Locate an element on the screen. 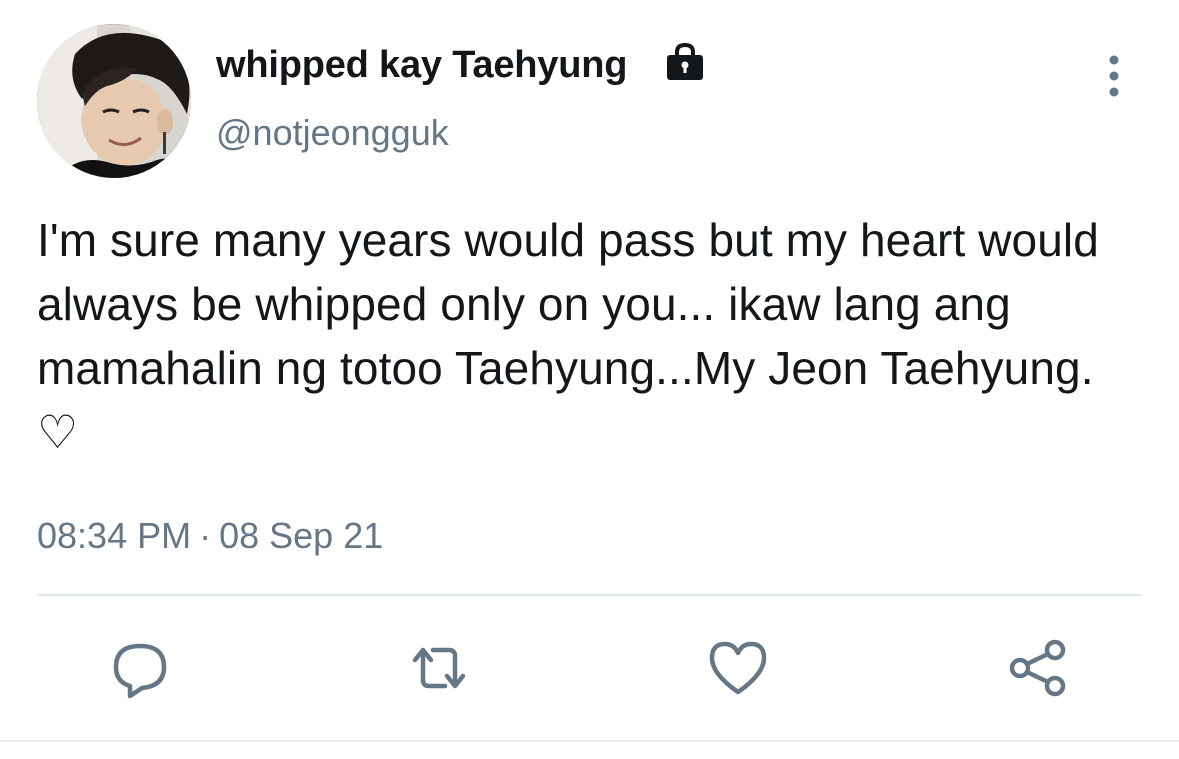 Image resolution: width=1179 pixels, height=759 pixels. reply-icon is located at coordinates (140, 671).